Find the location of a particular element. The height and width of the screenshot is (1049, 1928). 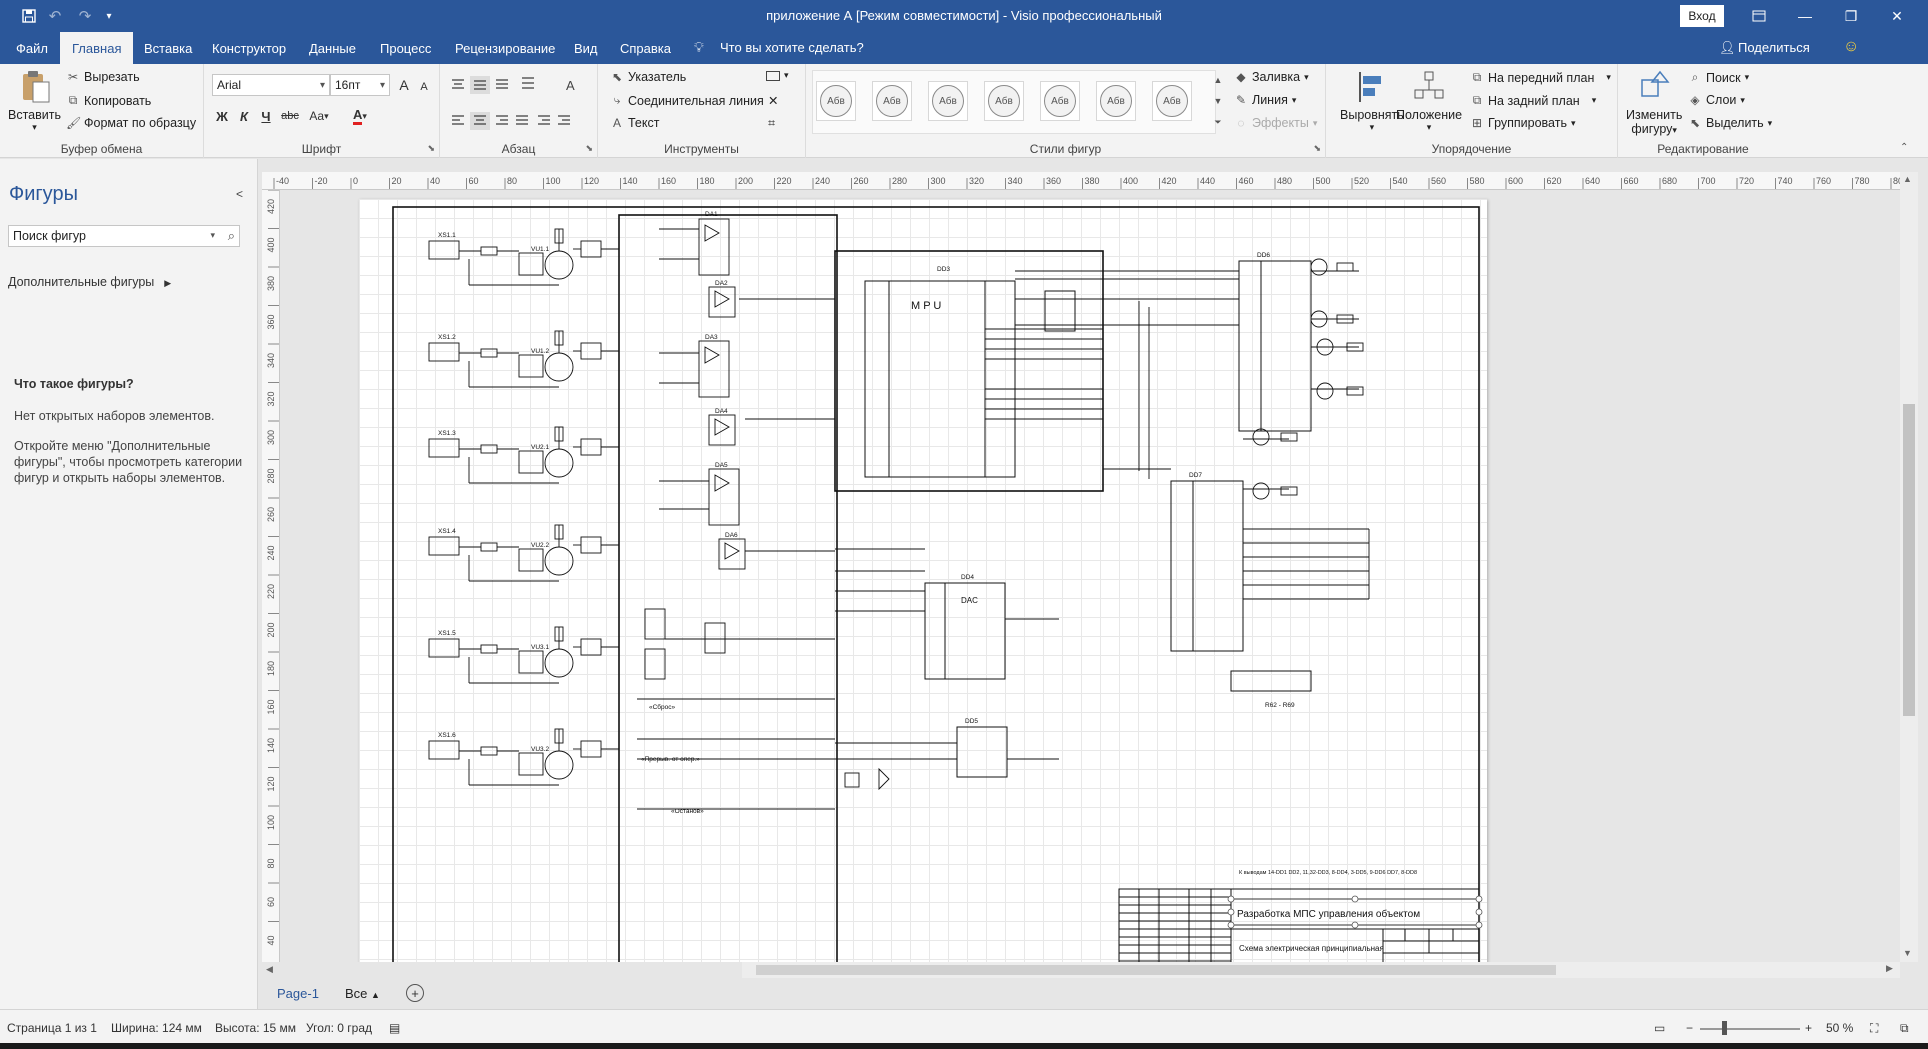

collapse-ribbon-icon: ⌃ is located at coordinates (1904, 147).